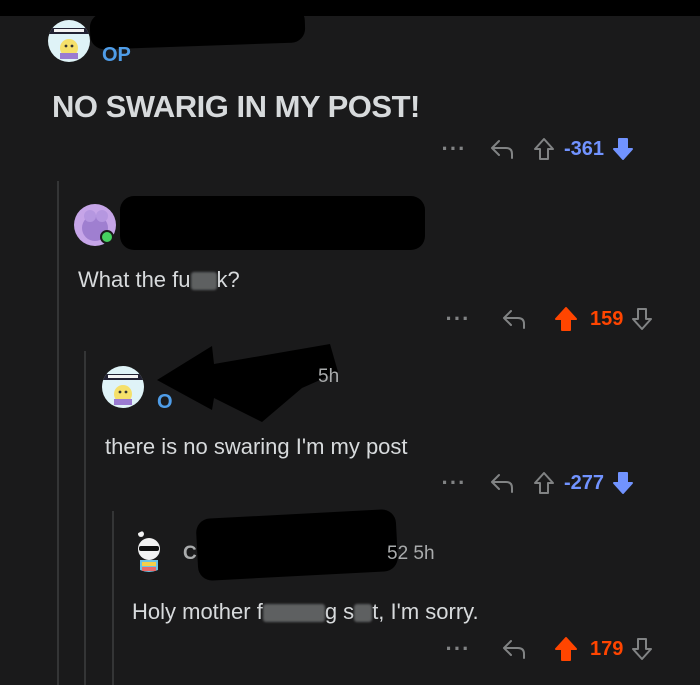 This screenshot has width=700, height=685. I want to click on post-score: -361, so click(584, 148).